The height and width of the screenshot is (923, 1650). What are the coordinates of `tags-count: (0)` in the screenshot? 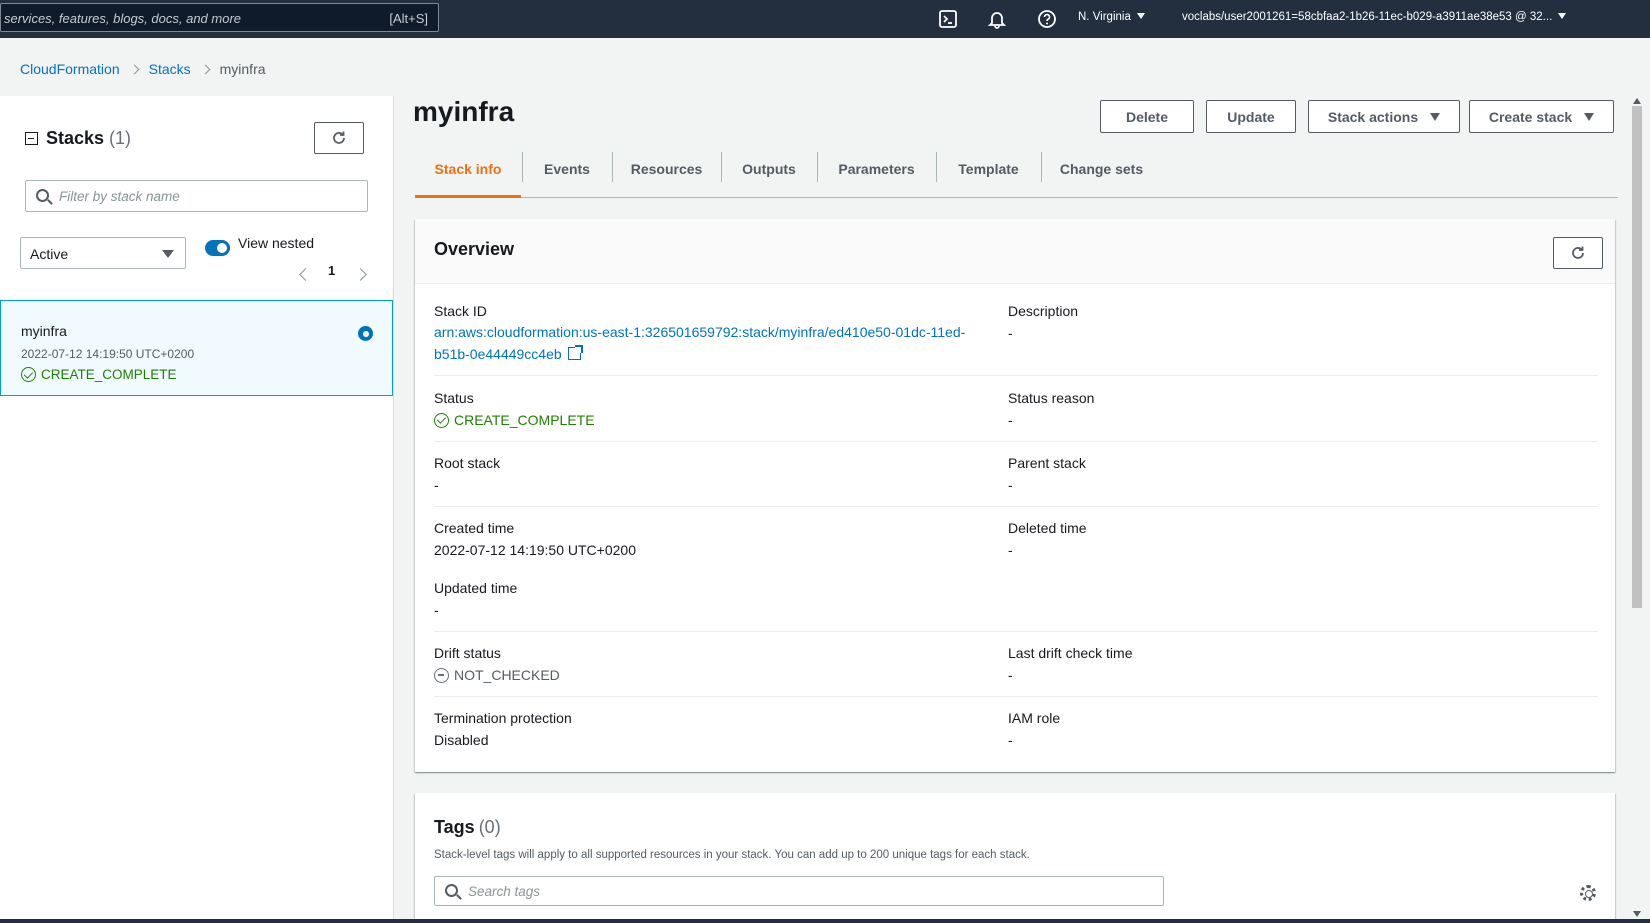 It's located at (489, 827).